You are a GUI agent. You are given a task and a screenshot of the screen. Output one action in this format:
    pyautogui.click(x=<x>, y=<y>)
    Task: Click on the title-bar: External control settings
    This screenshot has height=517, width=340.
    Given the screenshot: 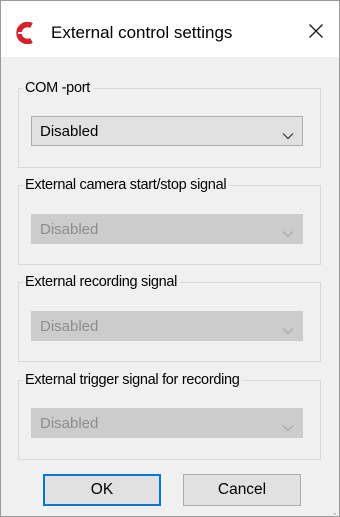 What is the action you would take?
    pyautogui.click(x=170, y=29)
    